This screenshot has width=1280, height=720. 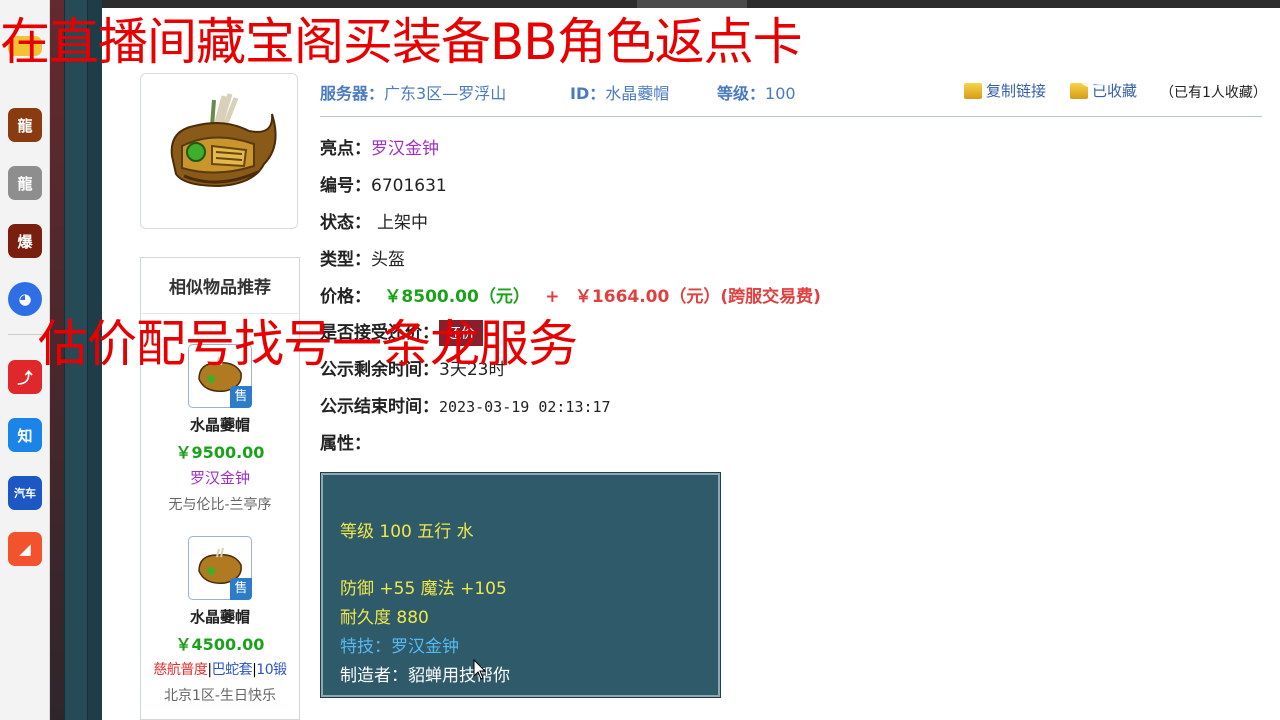 I want to click on price-label: 价格：, so click(x=345, y=297).